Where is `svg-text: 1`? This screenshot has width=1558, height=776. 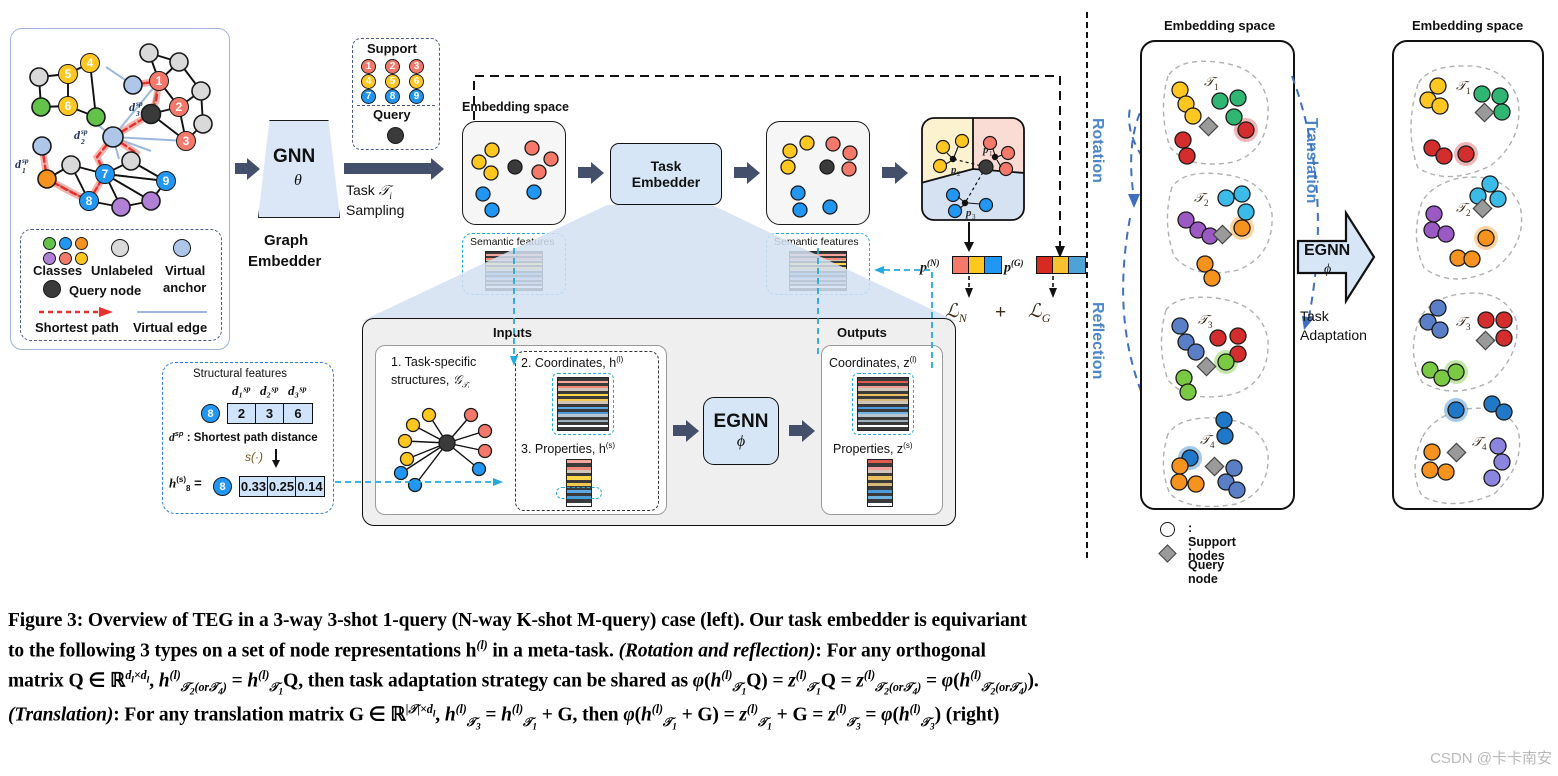
svg-text: 1 is located at coordinates (24, 170).